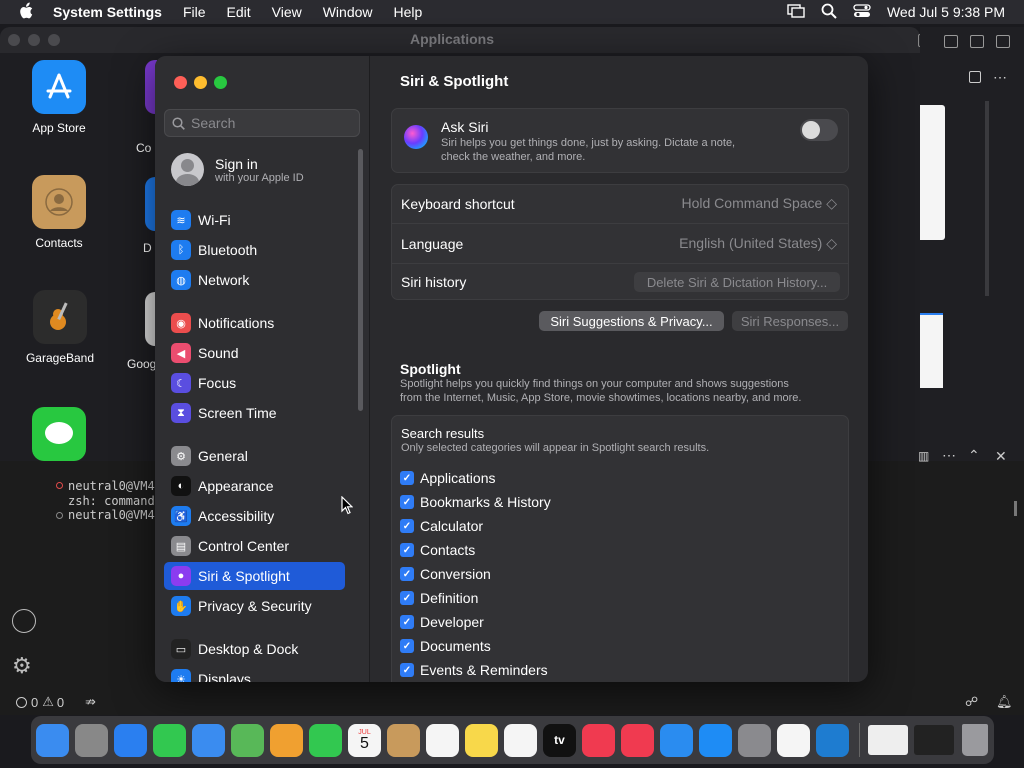 This screenshot has width=1024, height=768. Describe the element at coordinates (254, 383) in the screenshot. I see `sidebar-item-focus: ☾ Focus` at that location.